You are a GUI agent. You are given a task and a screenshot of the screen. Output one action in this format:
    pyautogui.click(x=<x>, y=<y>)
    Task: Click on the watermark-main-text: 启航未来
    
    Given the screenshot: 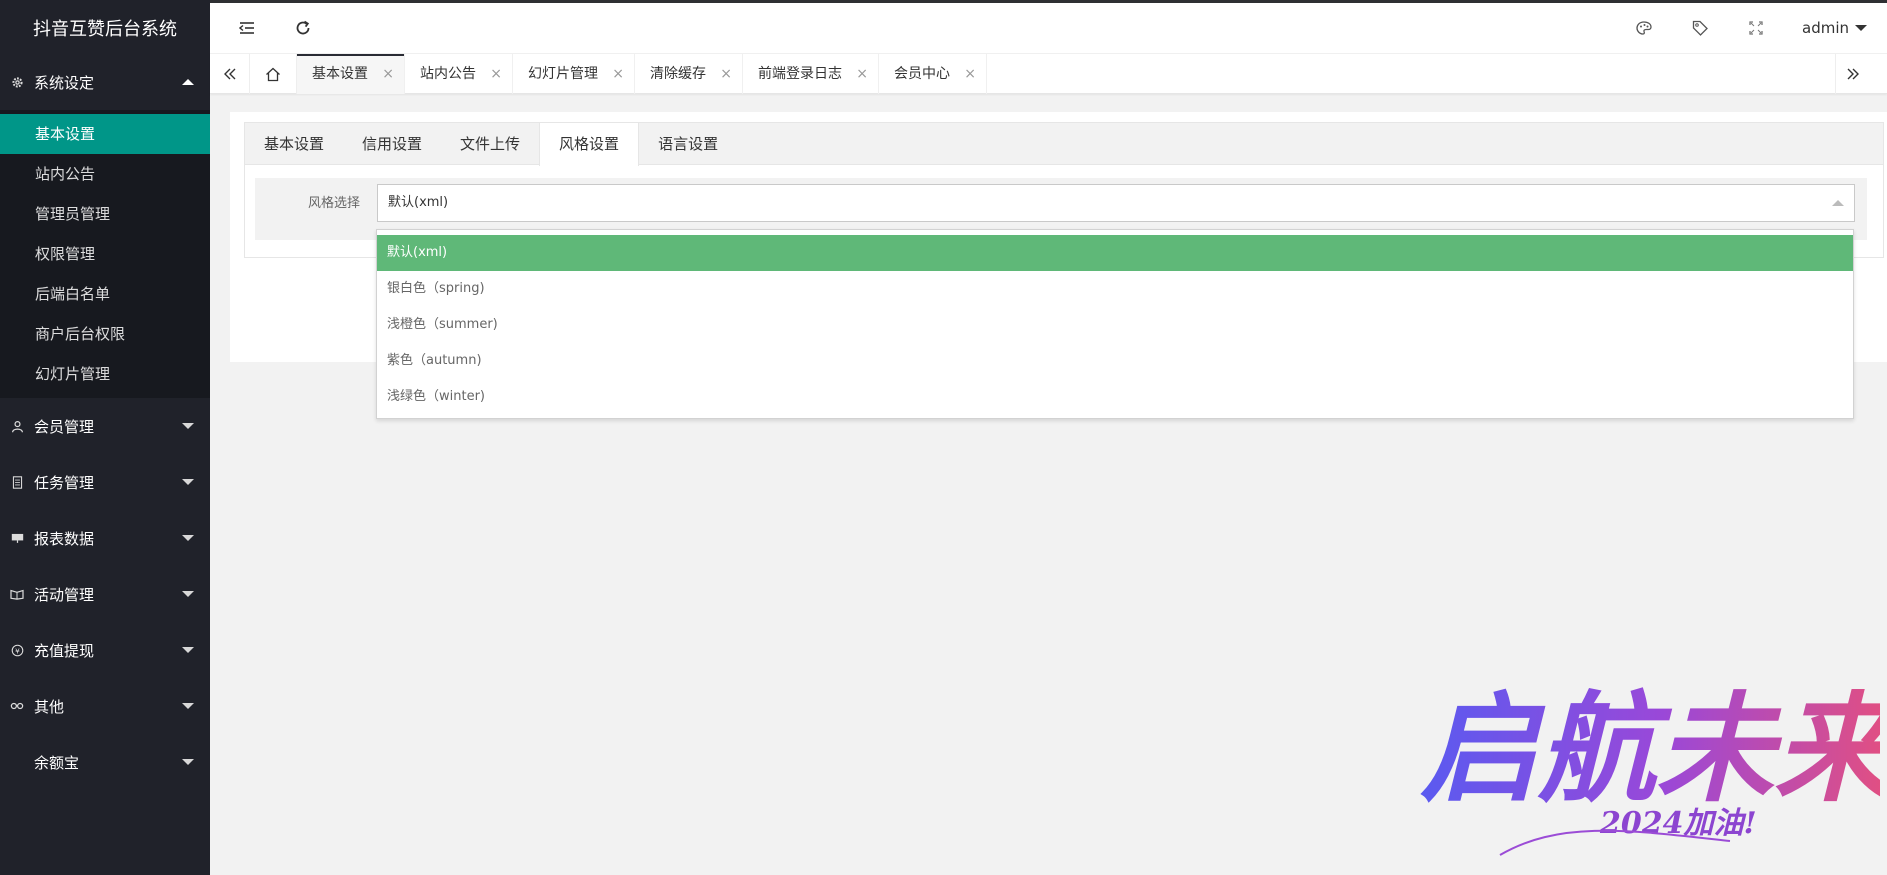 What is the action you would take?
    pyautogui.click(x=1650, y=748)
    